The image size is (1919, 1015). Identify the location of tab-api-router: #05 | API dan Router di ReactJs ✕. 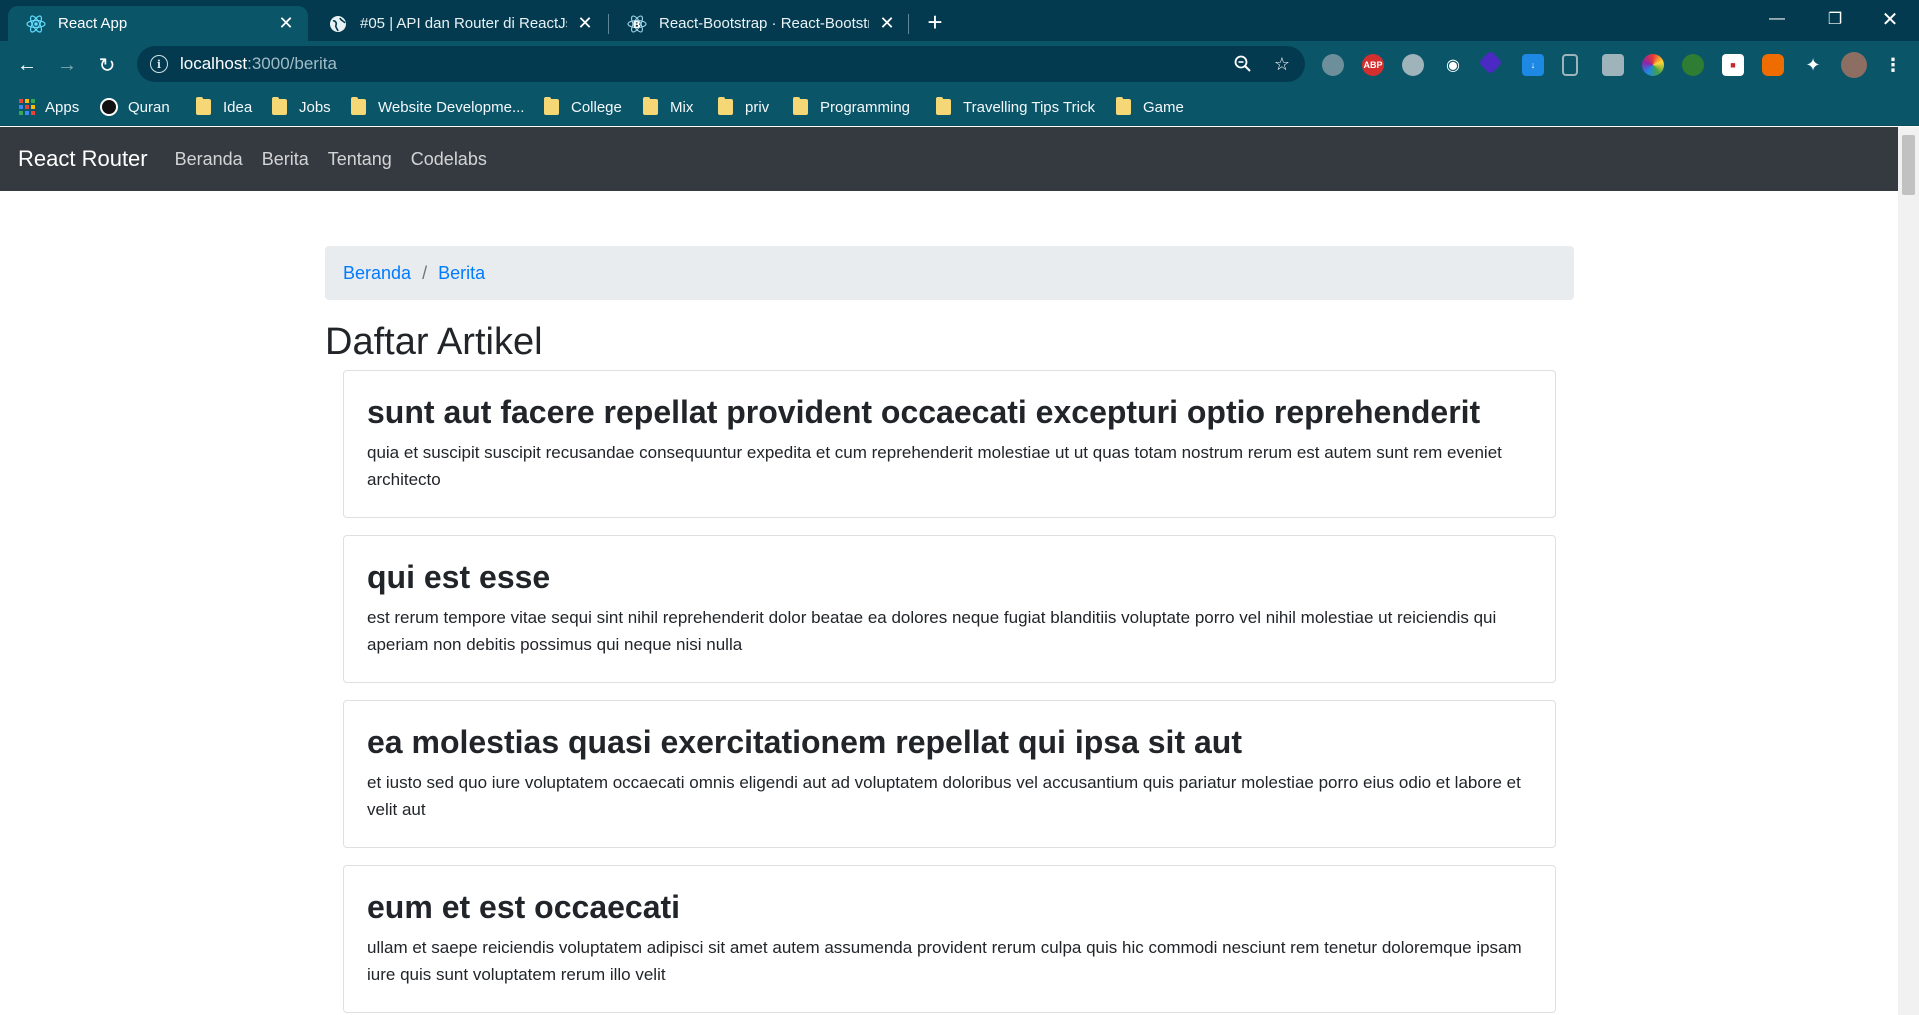
(458, 23).